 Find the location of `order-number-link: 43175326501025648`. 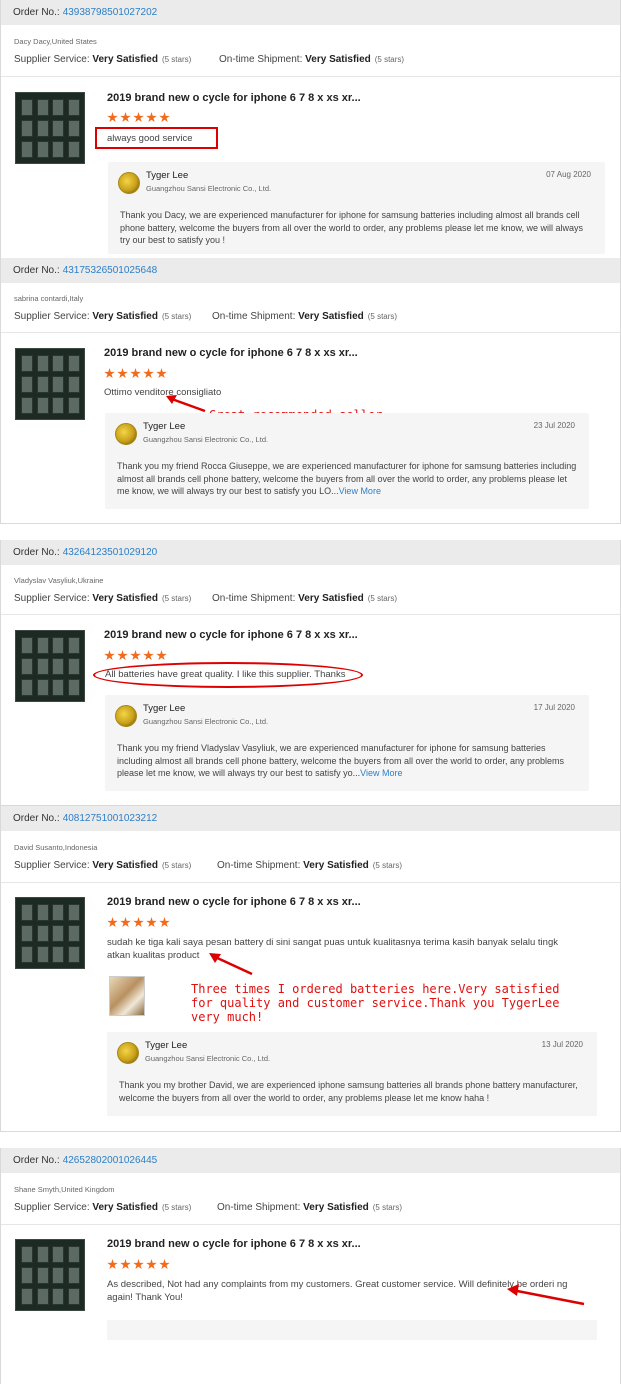

order-number-link: 43175326501025648 is located at coordinates (110, 270).